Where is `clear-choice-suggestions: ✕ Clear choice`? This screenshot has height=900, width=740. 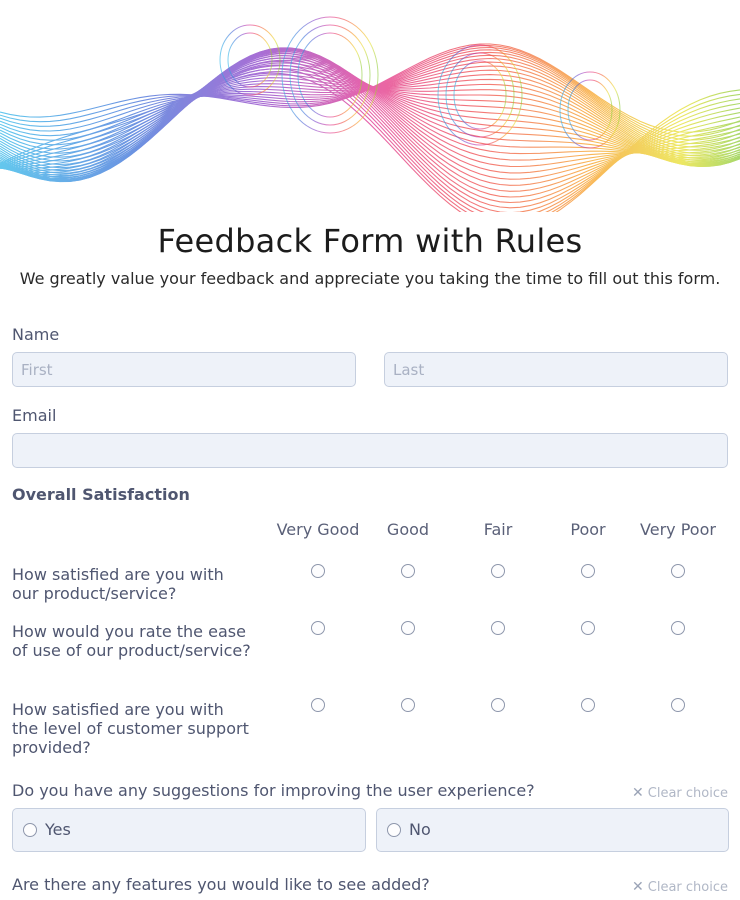
clear-choice-suggestions: ✕ Clear choice is located at coordinates (680, 793).